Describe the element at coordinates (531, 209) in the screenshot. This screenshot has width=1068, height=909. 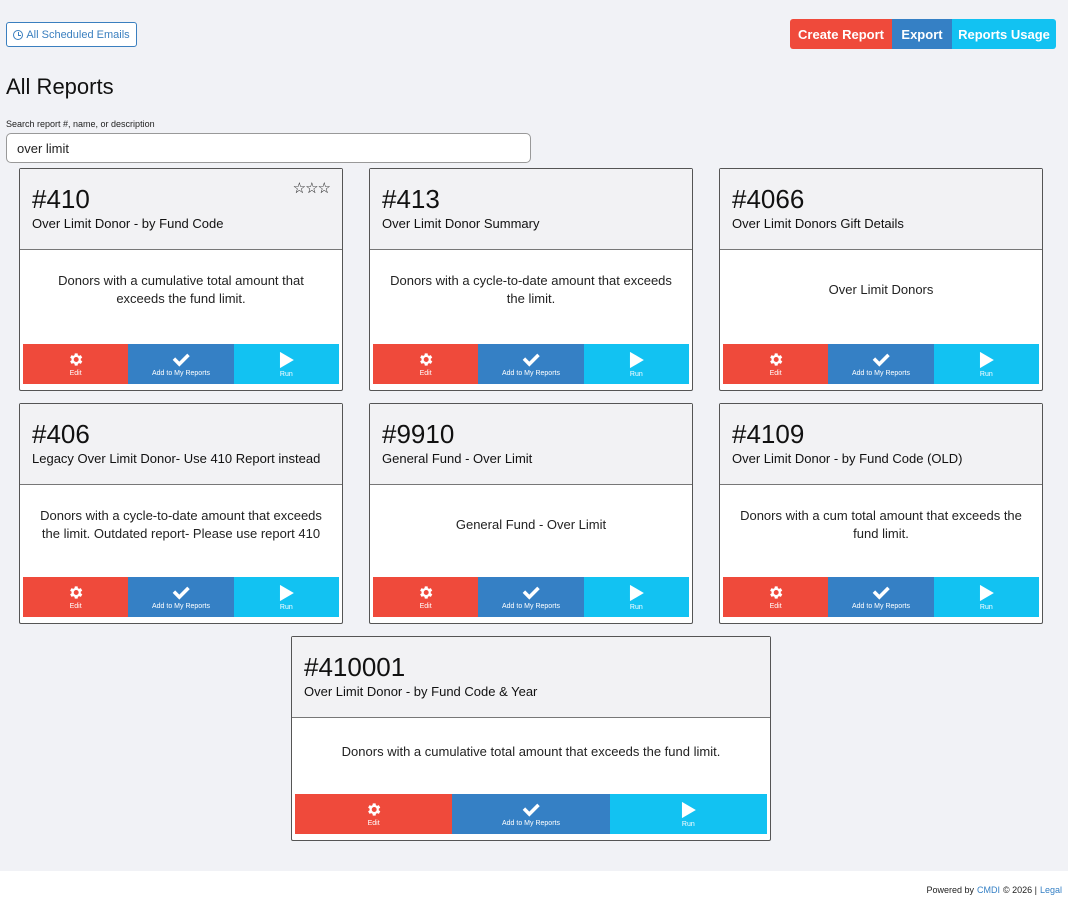
I see `report-card-header: #413 Over Limit Donor Summary` at that location.